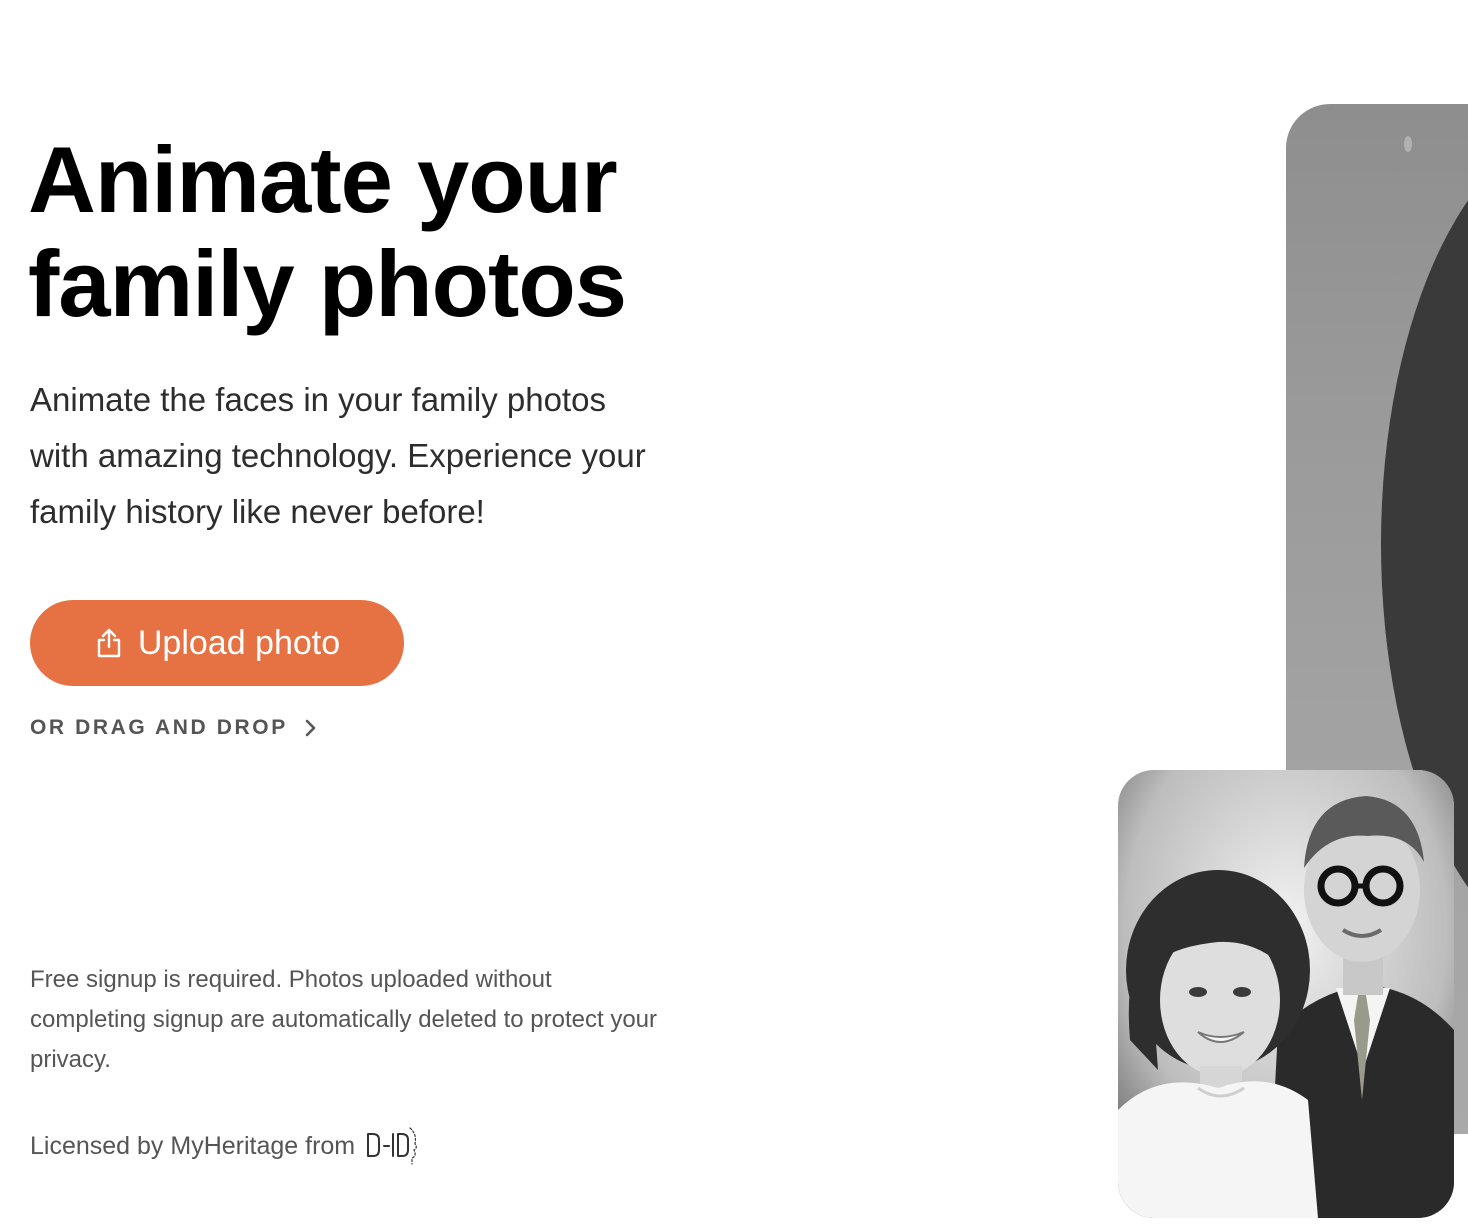  What do you see at coordinates (318, 399) in the screenshot?
I see `hero-description-line-1: Animate the faces in your family photos` at bounding box center [318, 399].